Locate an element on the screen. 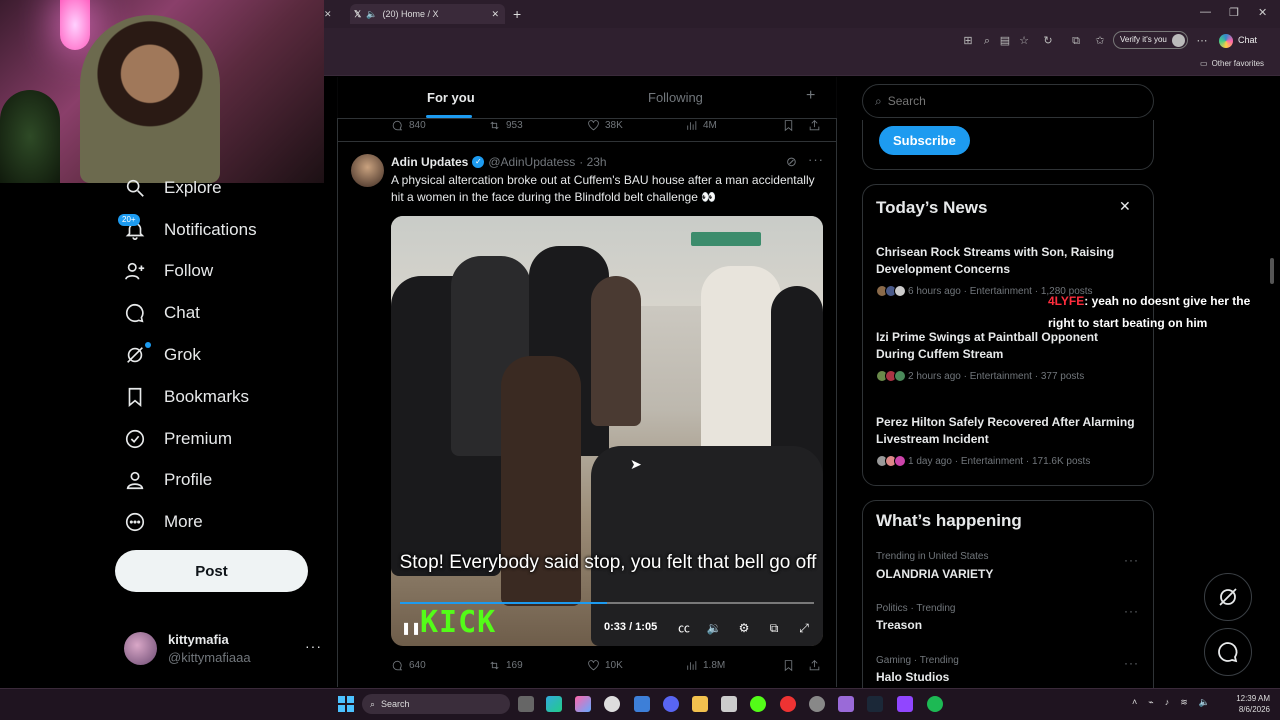 Image resolution: width=1280 pixels, height=720 pixels. prev-share-button is located at coordinates (814, 125).